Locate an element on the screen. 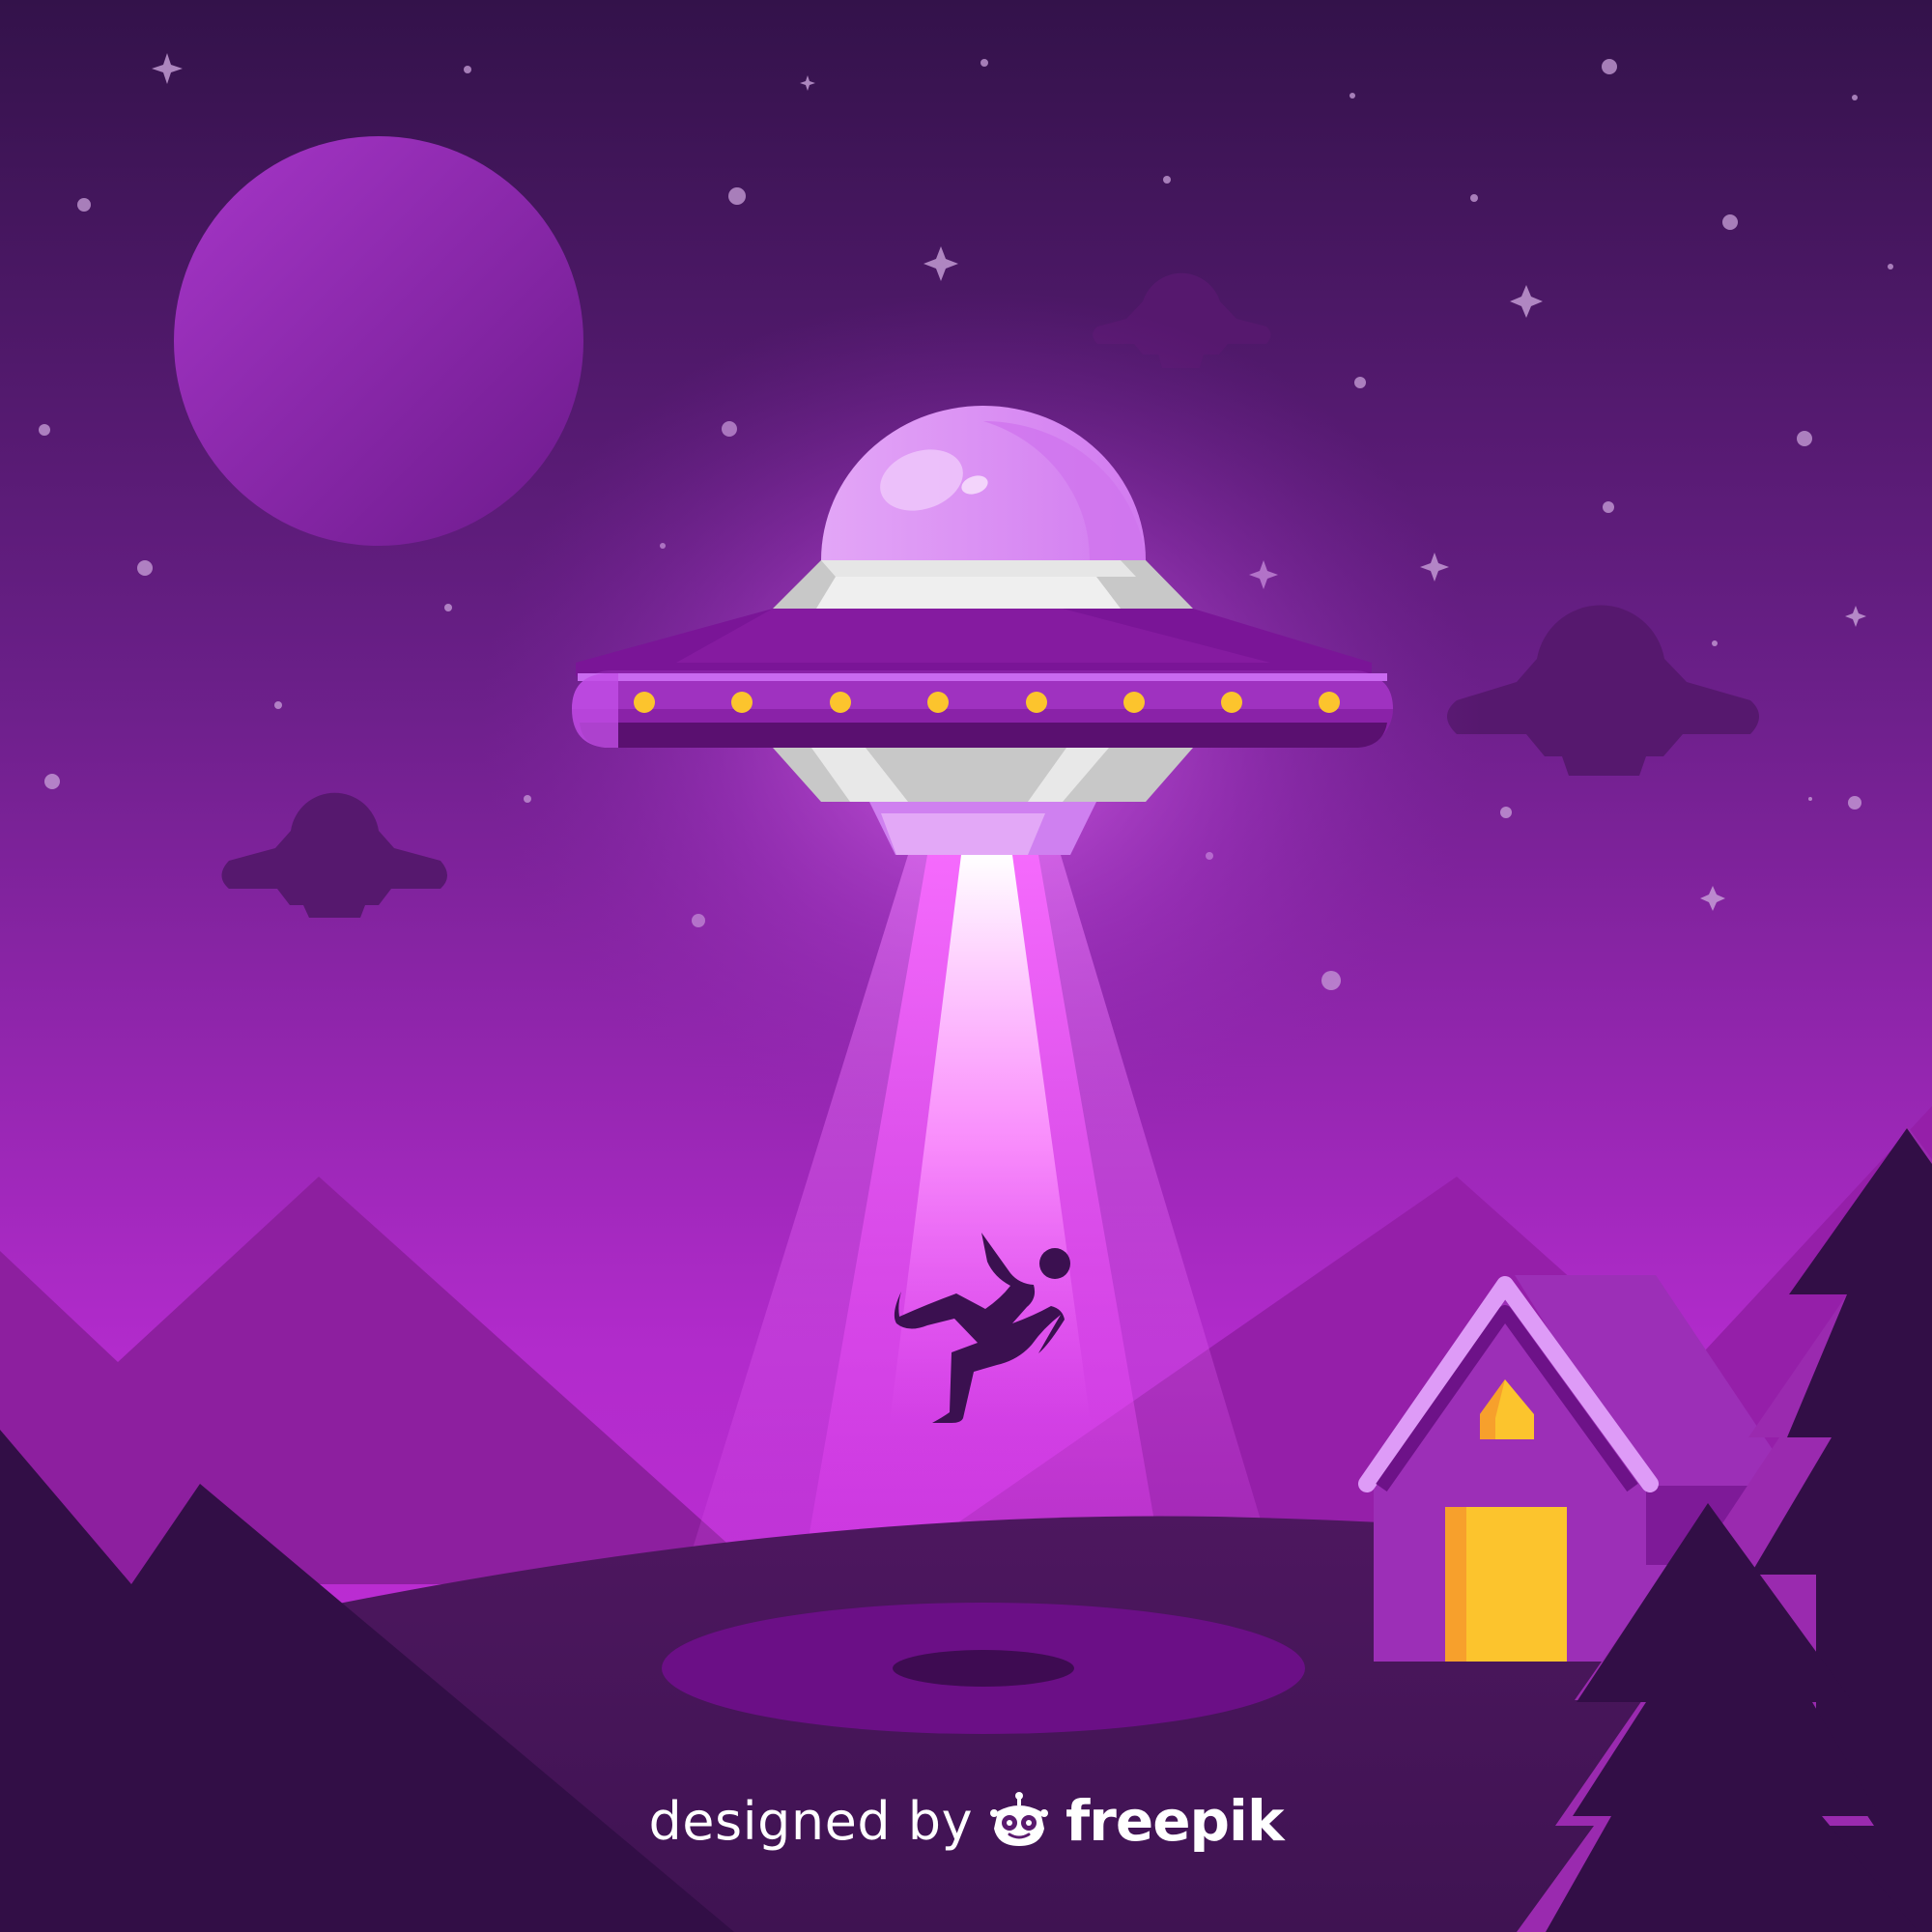 The height and width of the screenshot is (1932, 1932). landing-spot-shadow is located at coordinates (983, 1668).